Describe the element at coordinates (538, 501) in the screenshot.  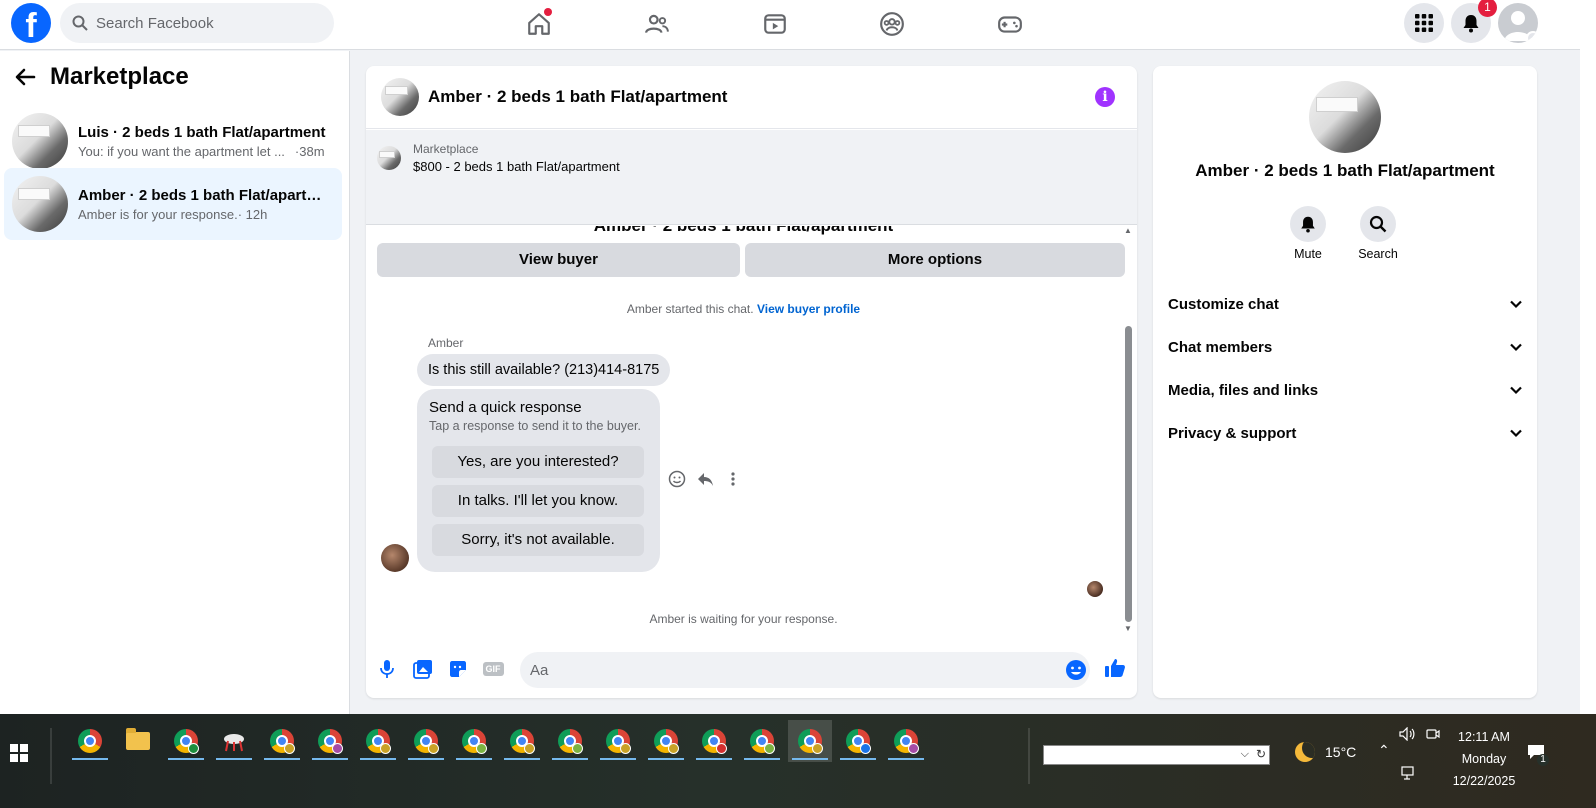
I see `quick-reply-in-talks: In talks. I'll let you know.` at that location.